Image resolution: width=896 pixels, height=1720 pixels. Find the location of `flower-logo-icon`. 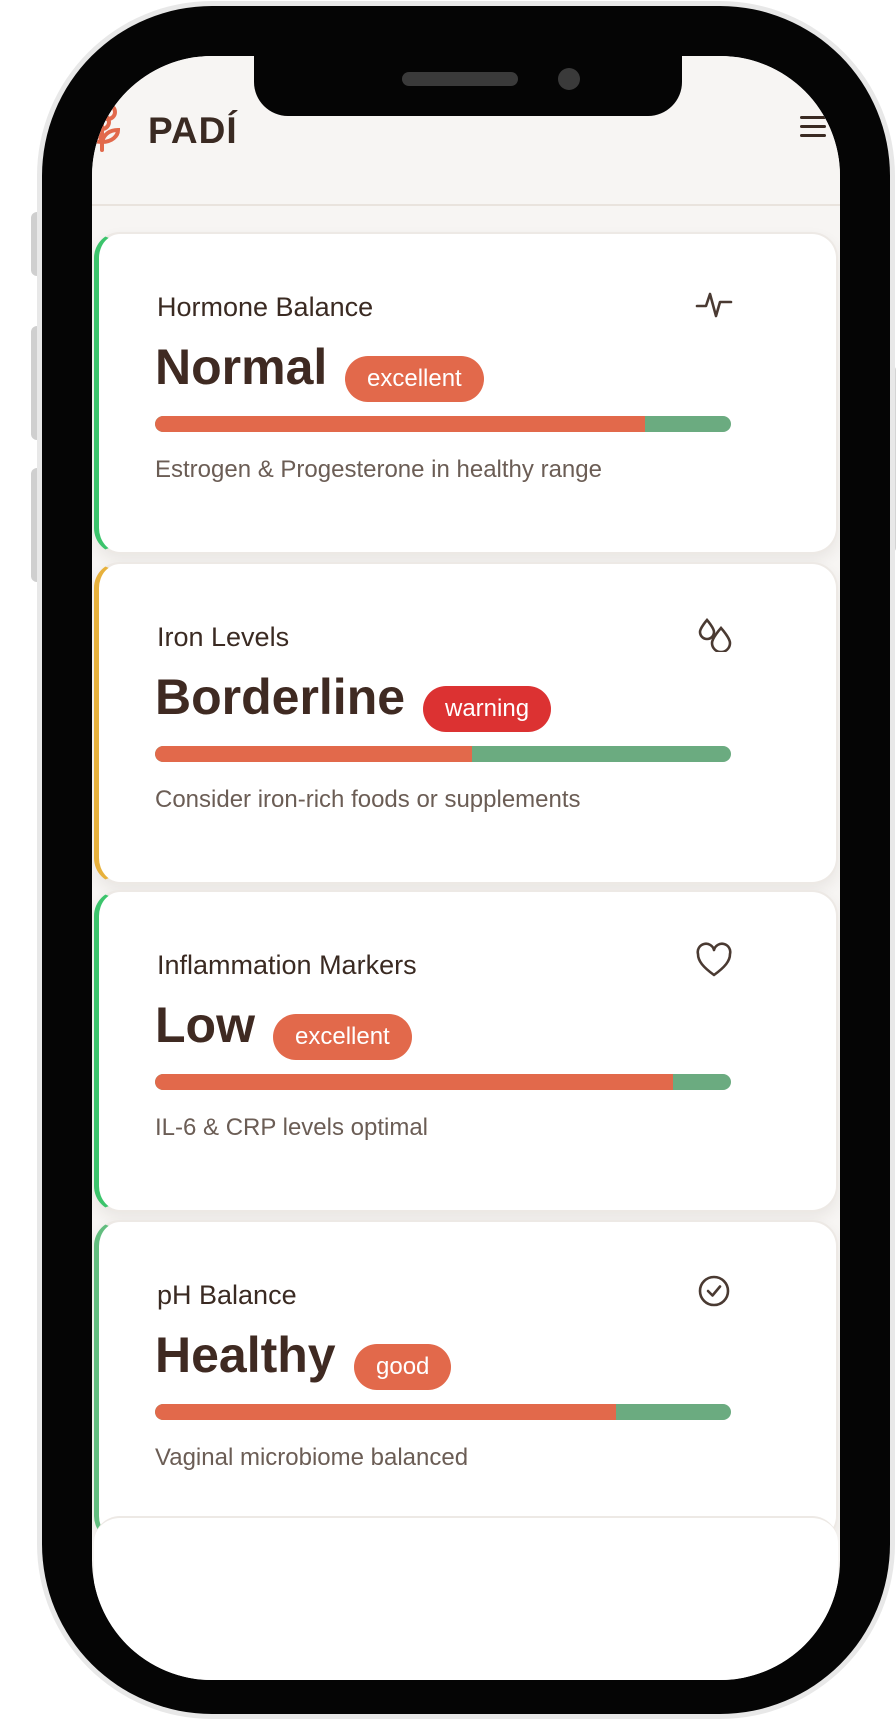

flower-logo-icon is located at coordinates (106, 127).